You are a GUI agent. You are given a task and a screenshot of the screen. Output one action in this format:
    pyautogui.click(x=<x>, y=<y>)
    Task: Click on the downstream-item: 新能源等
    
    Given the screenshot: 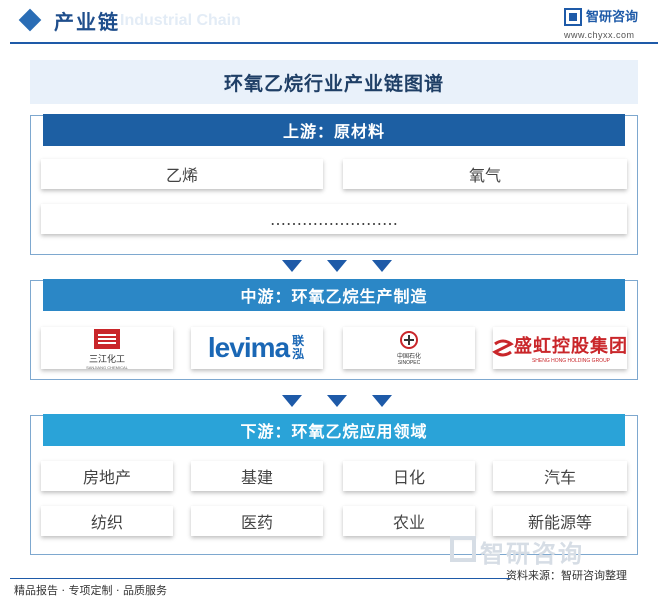 What is the action you would take?
    pyautogui.click(x=560, y=521)
    